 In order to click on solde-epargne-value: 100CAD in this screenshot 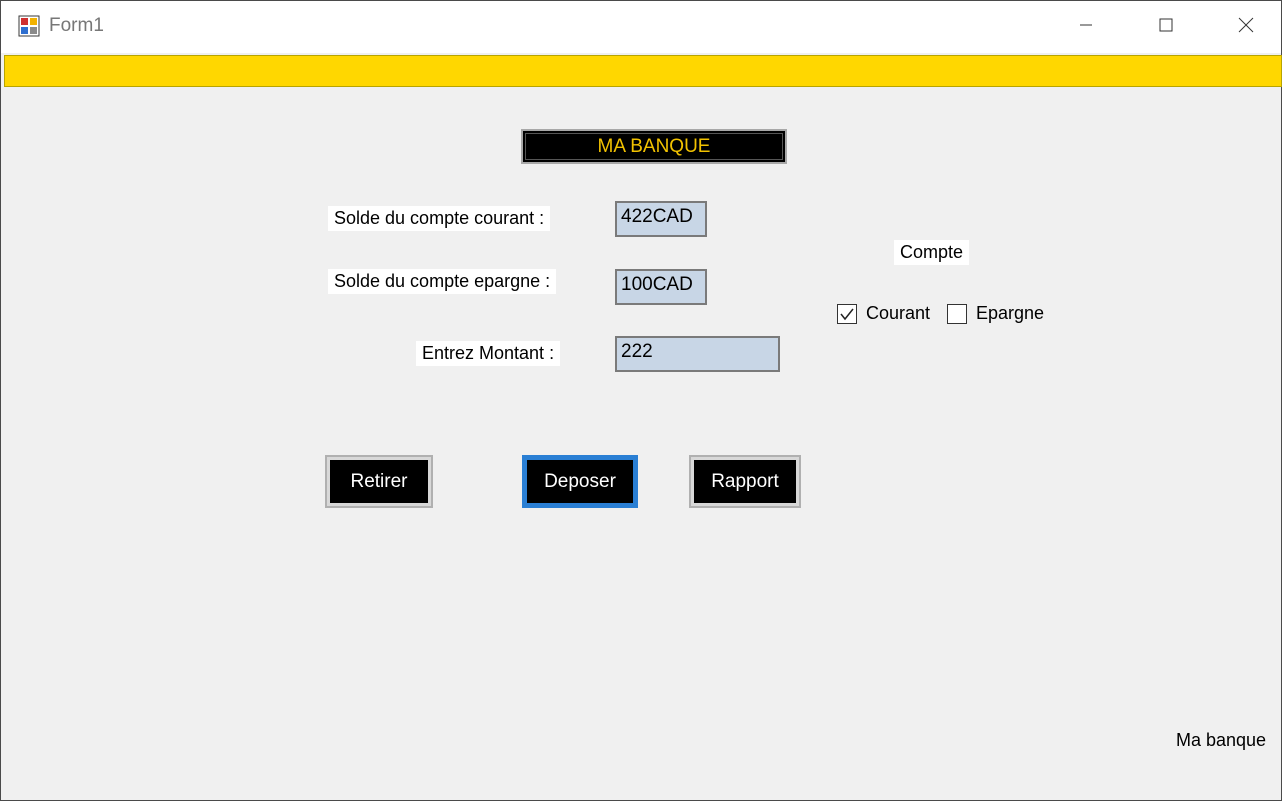, I will do `click(657, 284)`.